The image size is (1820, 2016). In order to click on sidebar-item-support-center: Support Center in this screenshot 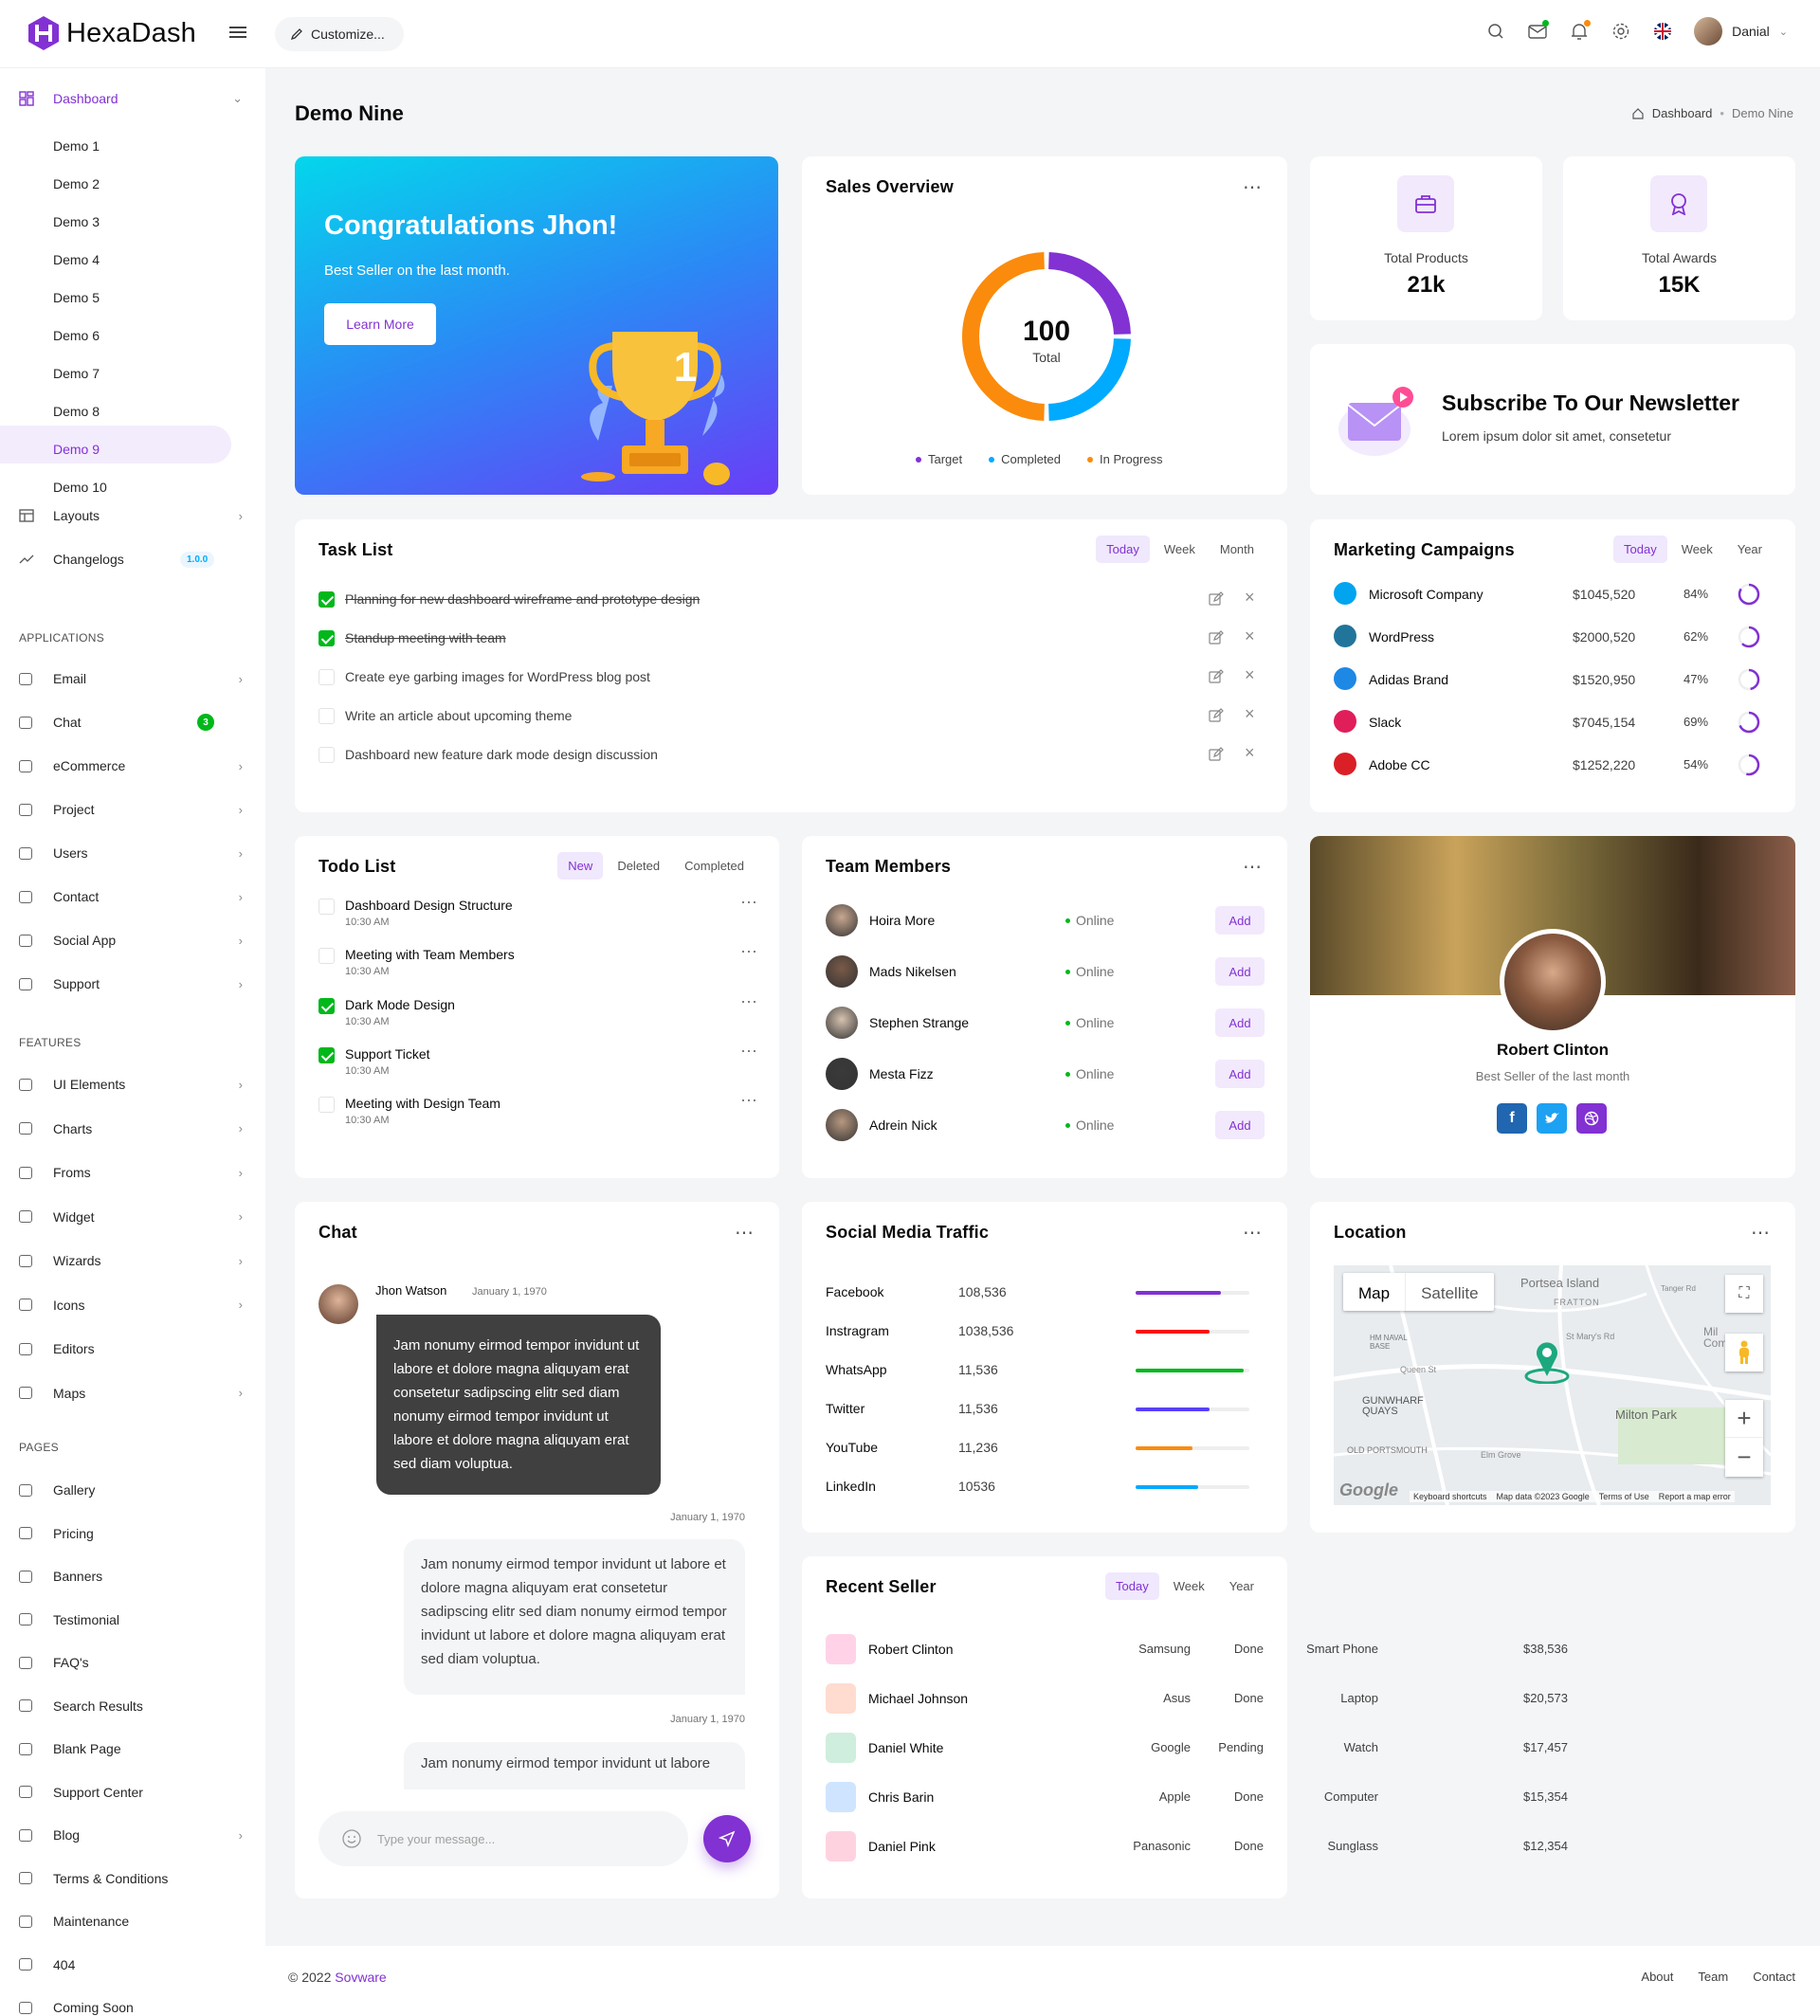, I will do `click(132, 1792)`.